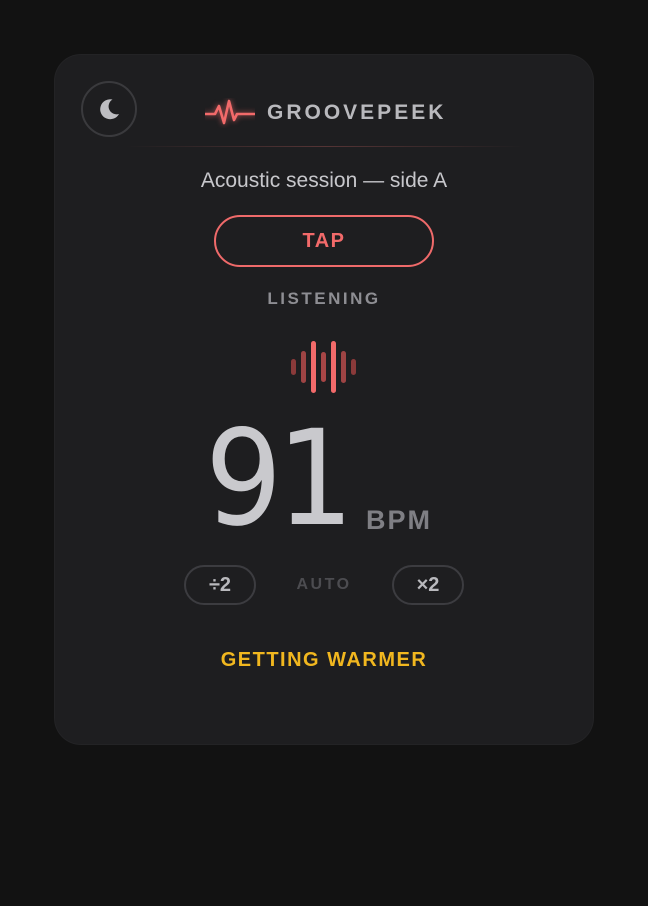 This screenshot has height=906, width=648. I want to click on moon-icon, so click(109, 109).